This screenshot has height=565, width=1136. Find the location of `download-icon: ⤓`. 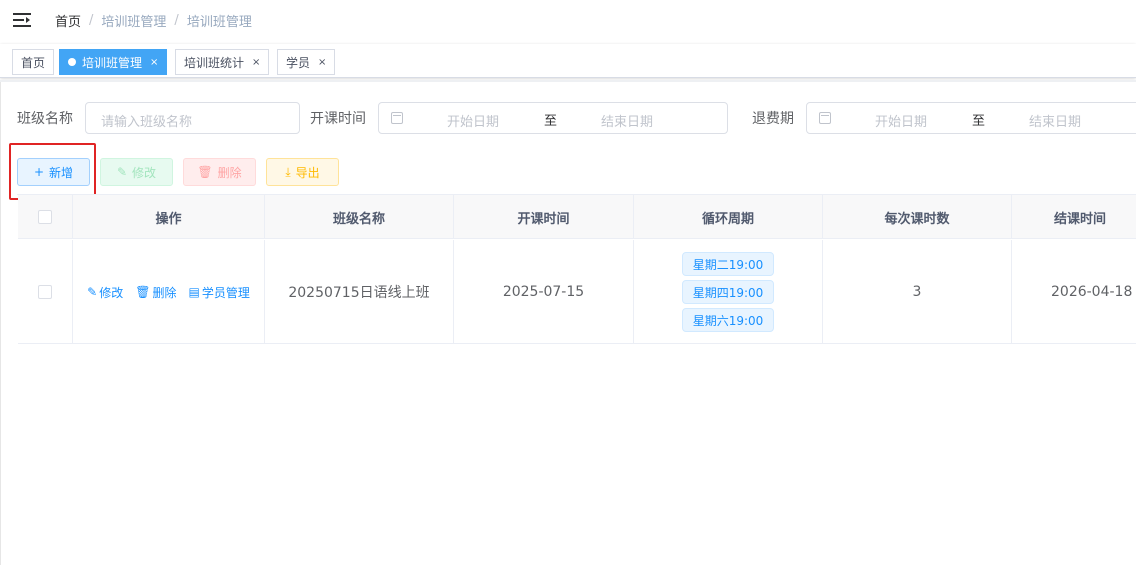

download-icon: ⤓ is located at coordinates (288, 171).